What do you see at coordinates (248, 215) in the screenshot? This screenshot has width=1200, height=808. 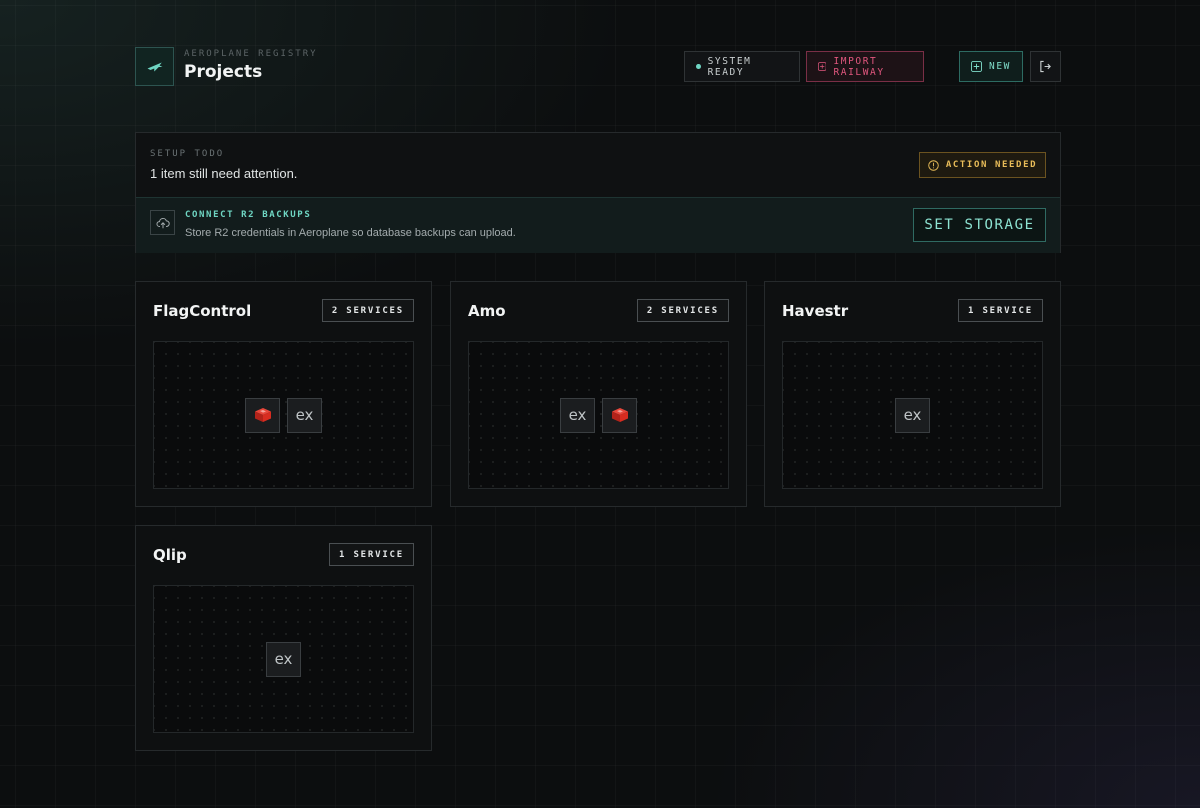 I see `setup-item-title: CONNECT R2 BACKUPS` at bounding box center [248, 215].